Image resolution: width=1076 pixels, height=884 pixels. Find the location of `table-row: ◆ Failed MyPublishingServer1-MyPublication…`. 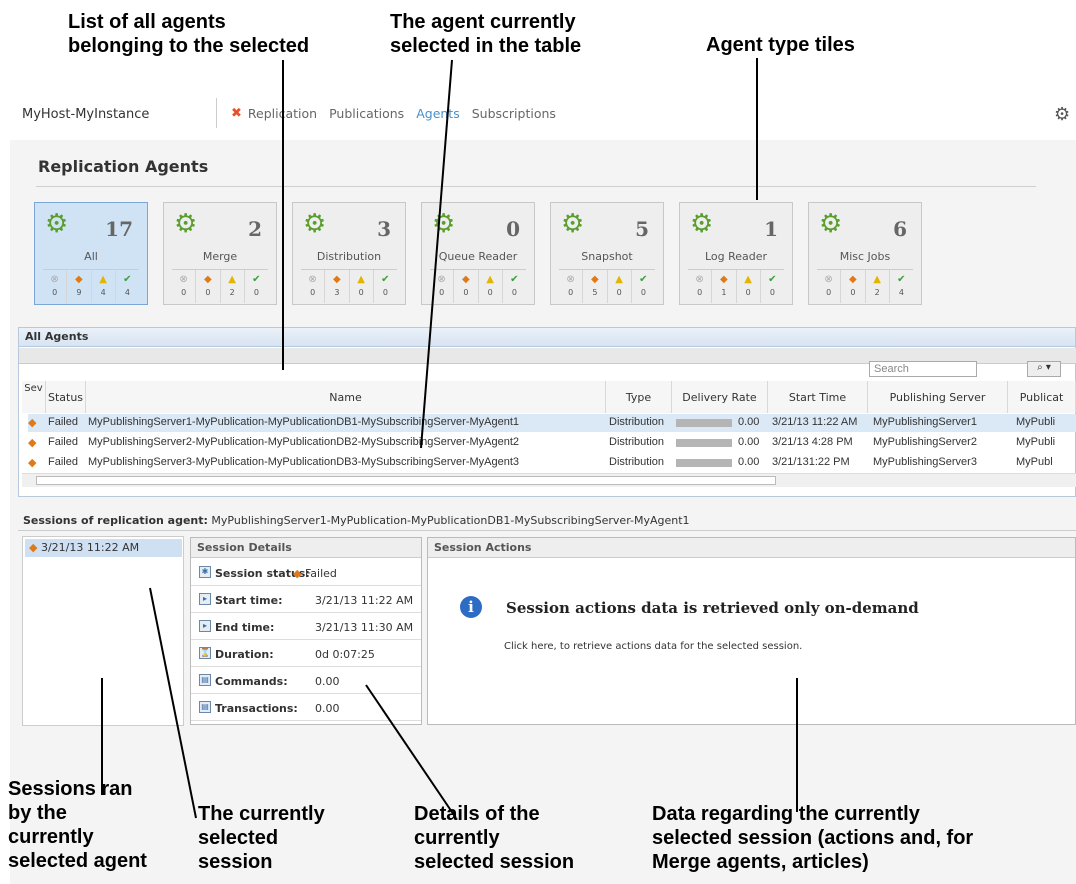

table-row: ◆ Failed MyPublishingServer1-MyPublication… is located at coordinates (552, 423).